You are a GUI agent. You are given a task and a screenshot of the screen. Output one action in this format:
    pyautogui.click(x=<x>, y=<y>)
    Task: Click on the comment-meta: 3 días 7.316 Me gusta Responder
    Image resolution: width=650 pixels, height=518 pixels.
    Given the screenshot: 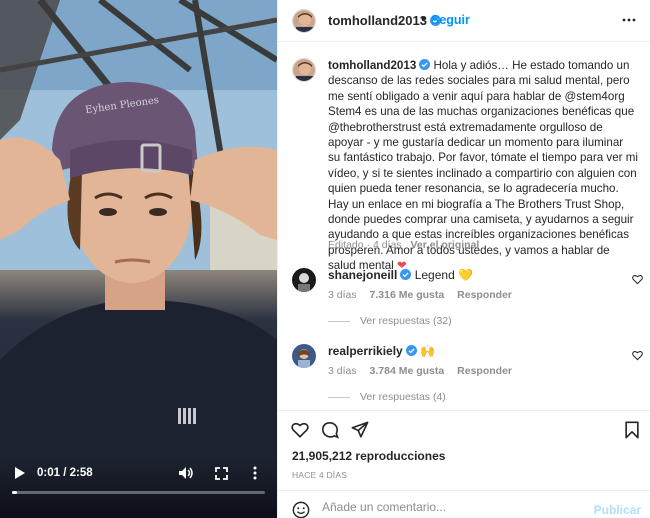 What is the action you would take?
    pyautogui.click(x=425, y=295)
    